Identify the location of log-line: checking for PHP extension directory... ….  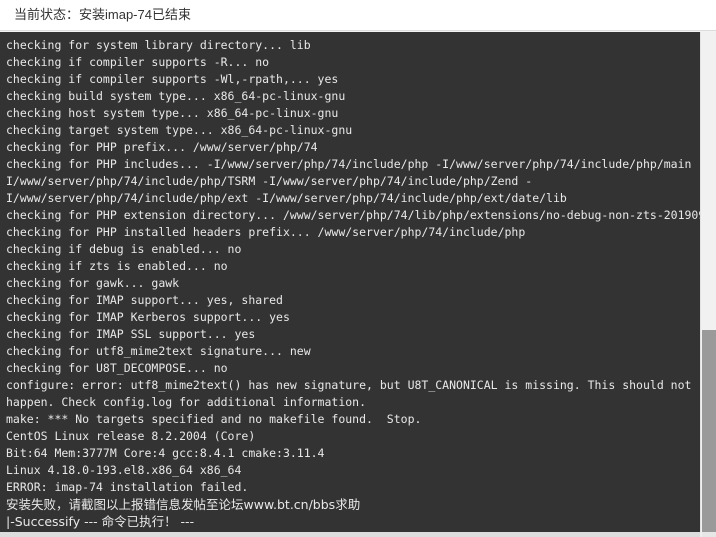
(353, 215).